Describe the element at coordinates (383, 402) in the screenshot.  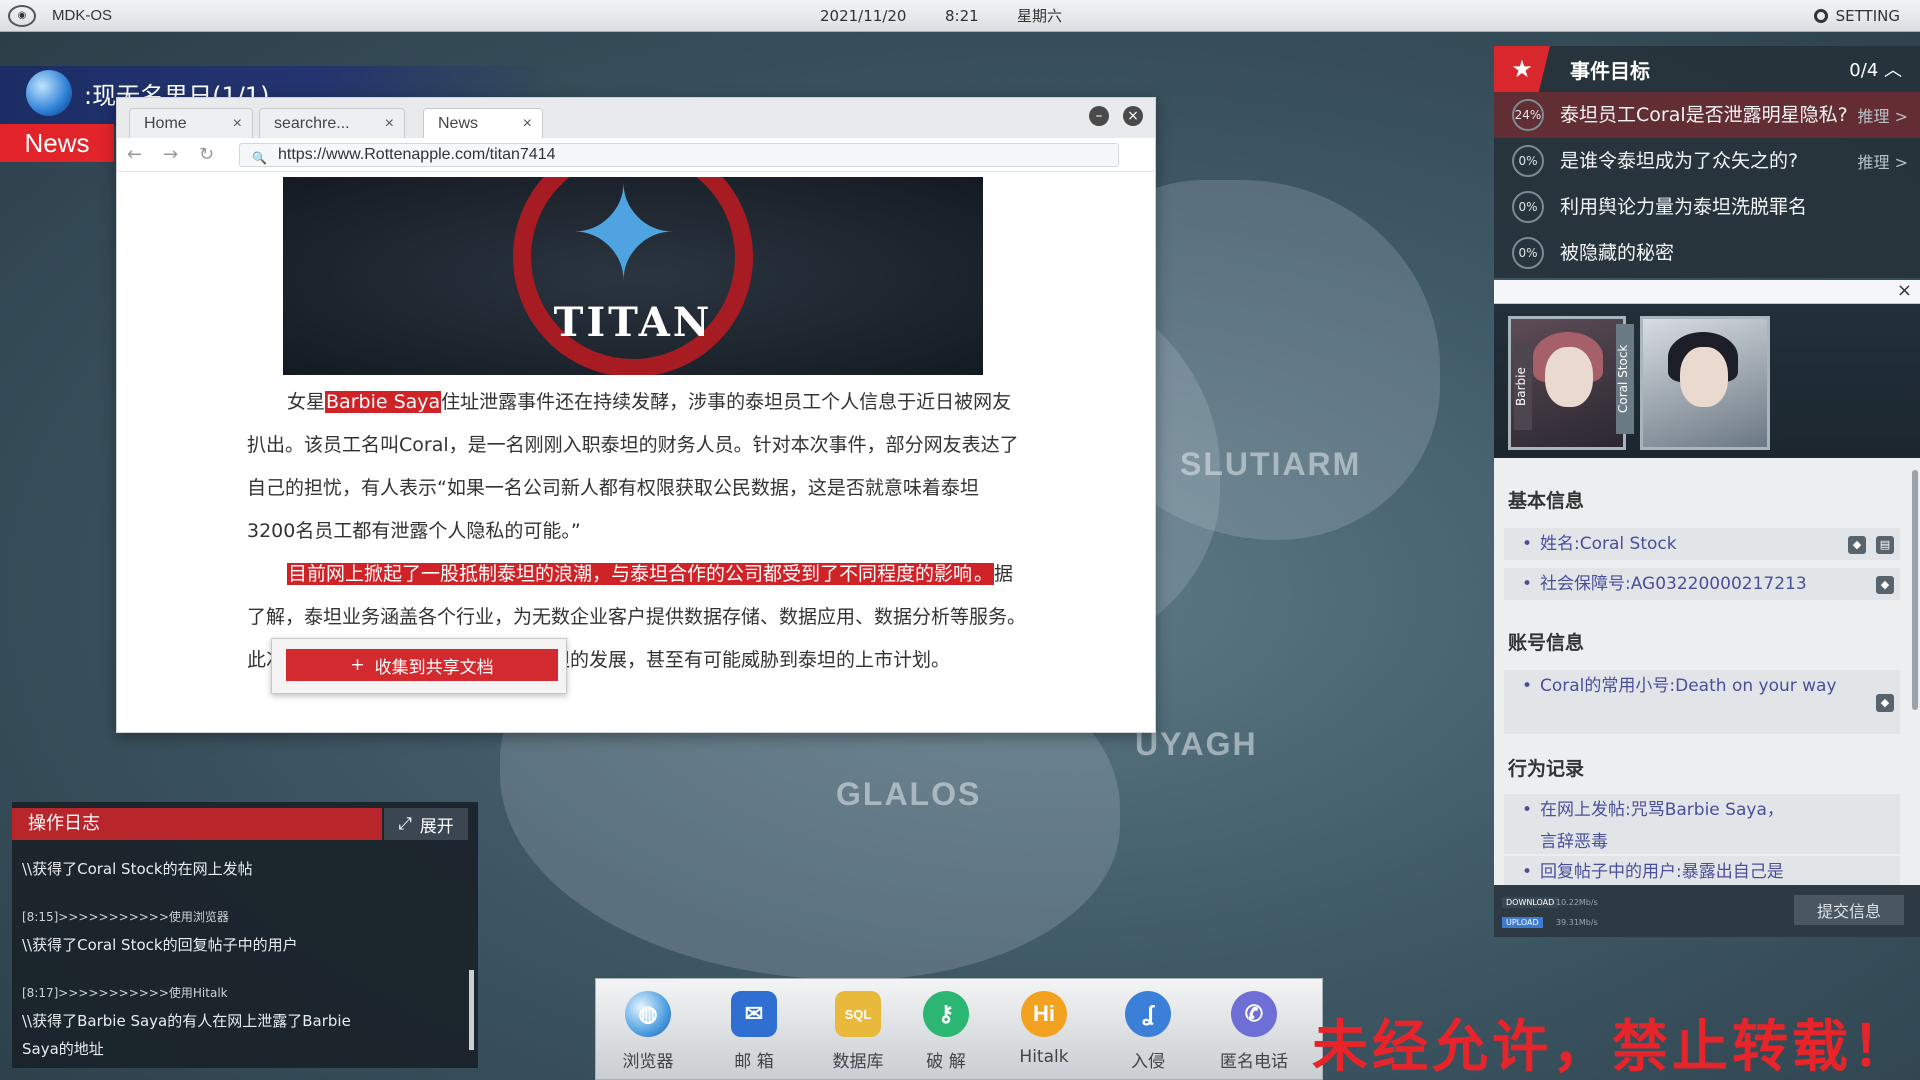
I see `highlighted-clue: Barbie Saya` at that location.